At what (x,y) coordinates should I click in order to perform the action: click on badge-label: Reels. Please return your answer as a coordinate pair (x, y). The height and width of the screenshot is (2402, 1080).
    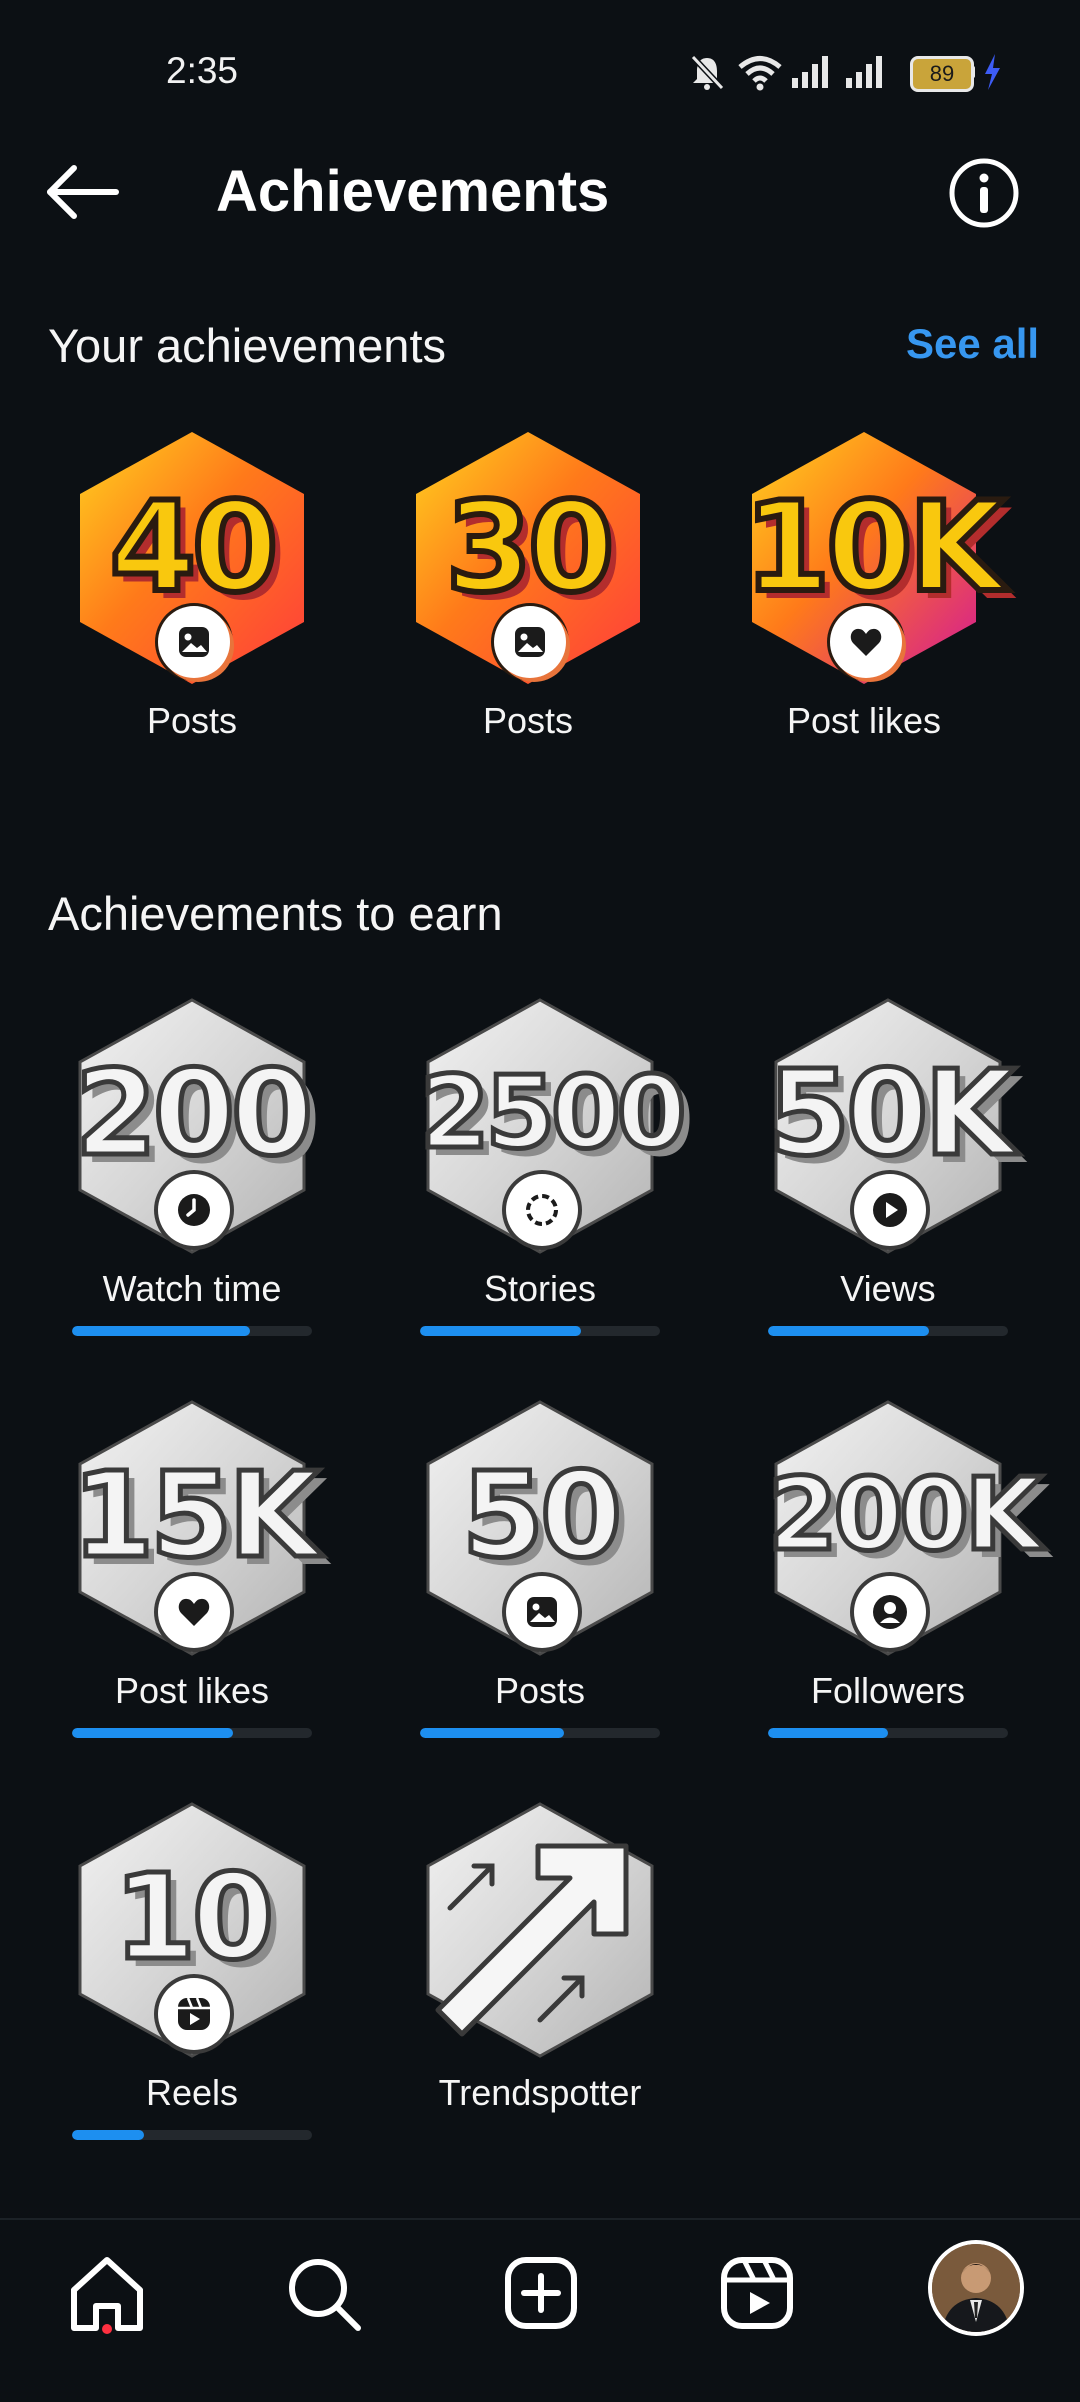
    Looking at the image, I should click on (192, 2092).